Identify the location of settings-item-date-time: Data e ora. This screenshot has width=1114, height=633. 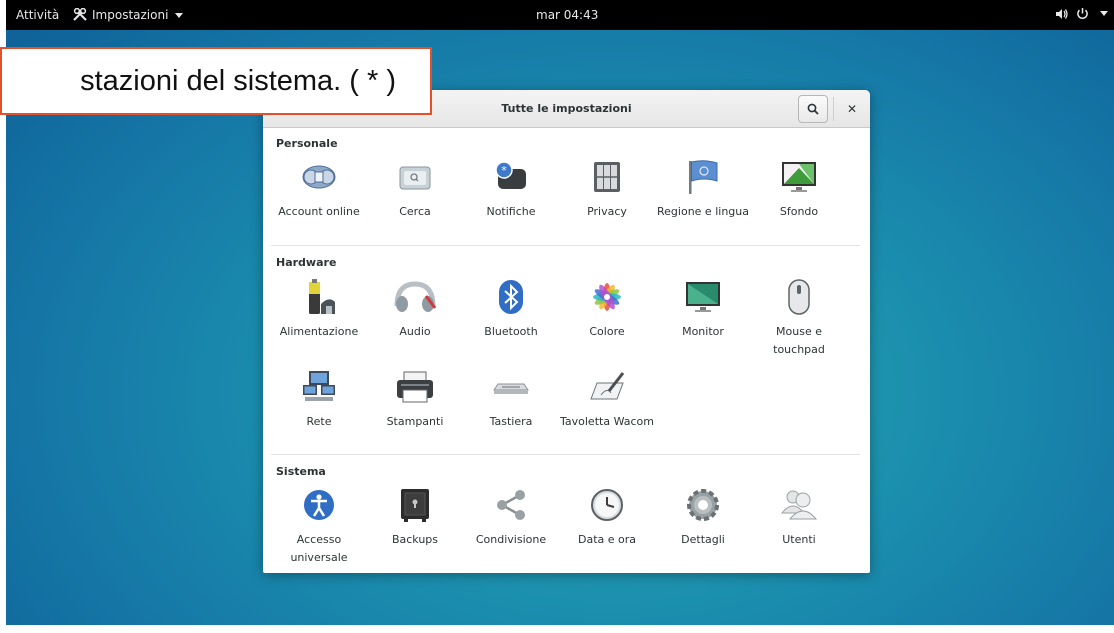
(607, 517).